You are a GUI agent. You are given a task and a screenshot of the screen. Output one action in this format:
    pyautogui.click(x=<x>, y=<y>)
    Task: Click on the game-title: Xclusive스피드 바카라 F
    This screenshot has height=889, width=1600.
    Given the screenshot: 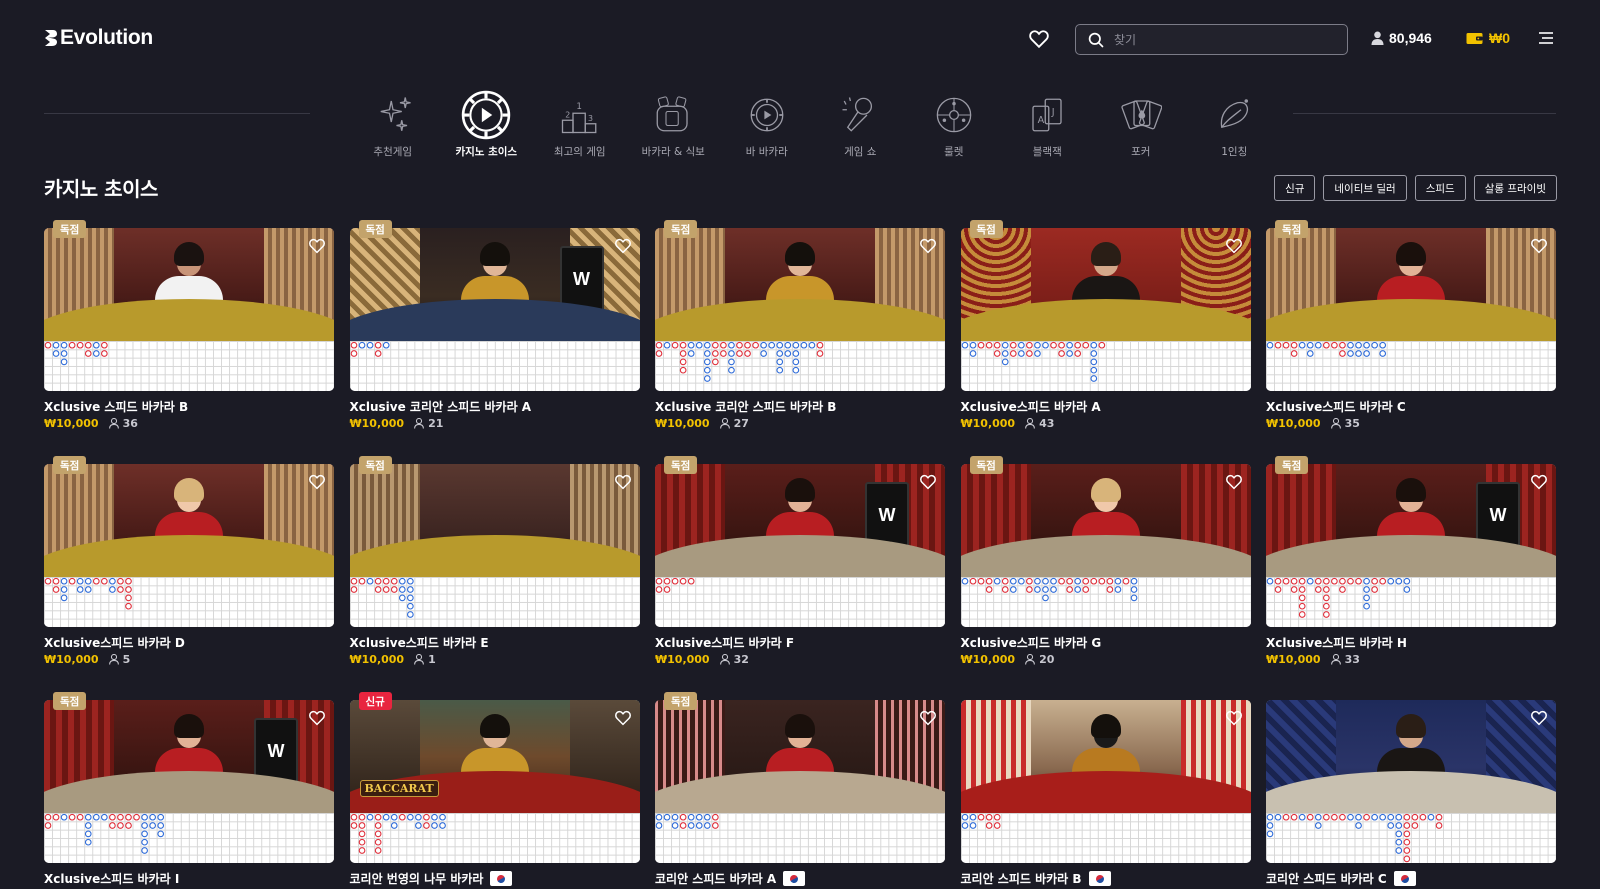 What is the action you would take?
    pyautogui.click(x=724, y=642)
    